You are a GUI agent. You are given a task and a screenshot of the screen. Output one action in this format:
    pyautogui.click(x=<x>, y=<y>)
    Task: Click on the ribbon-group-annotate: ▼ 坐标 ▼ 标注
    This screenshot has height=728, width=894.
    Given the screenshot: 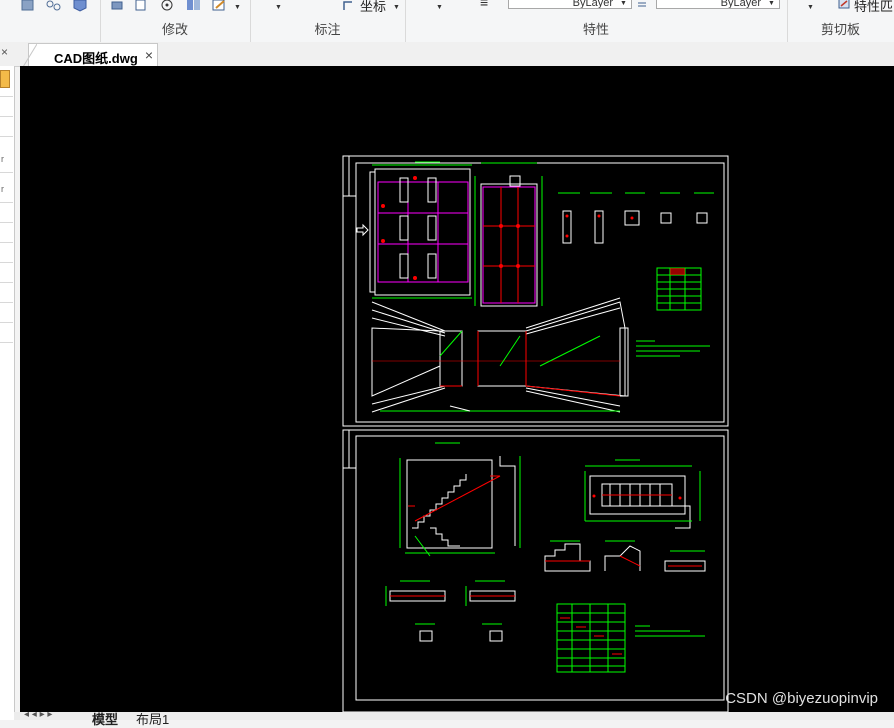 What is the action you would take?
    pyautogui.click(x=328, y=21)
    